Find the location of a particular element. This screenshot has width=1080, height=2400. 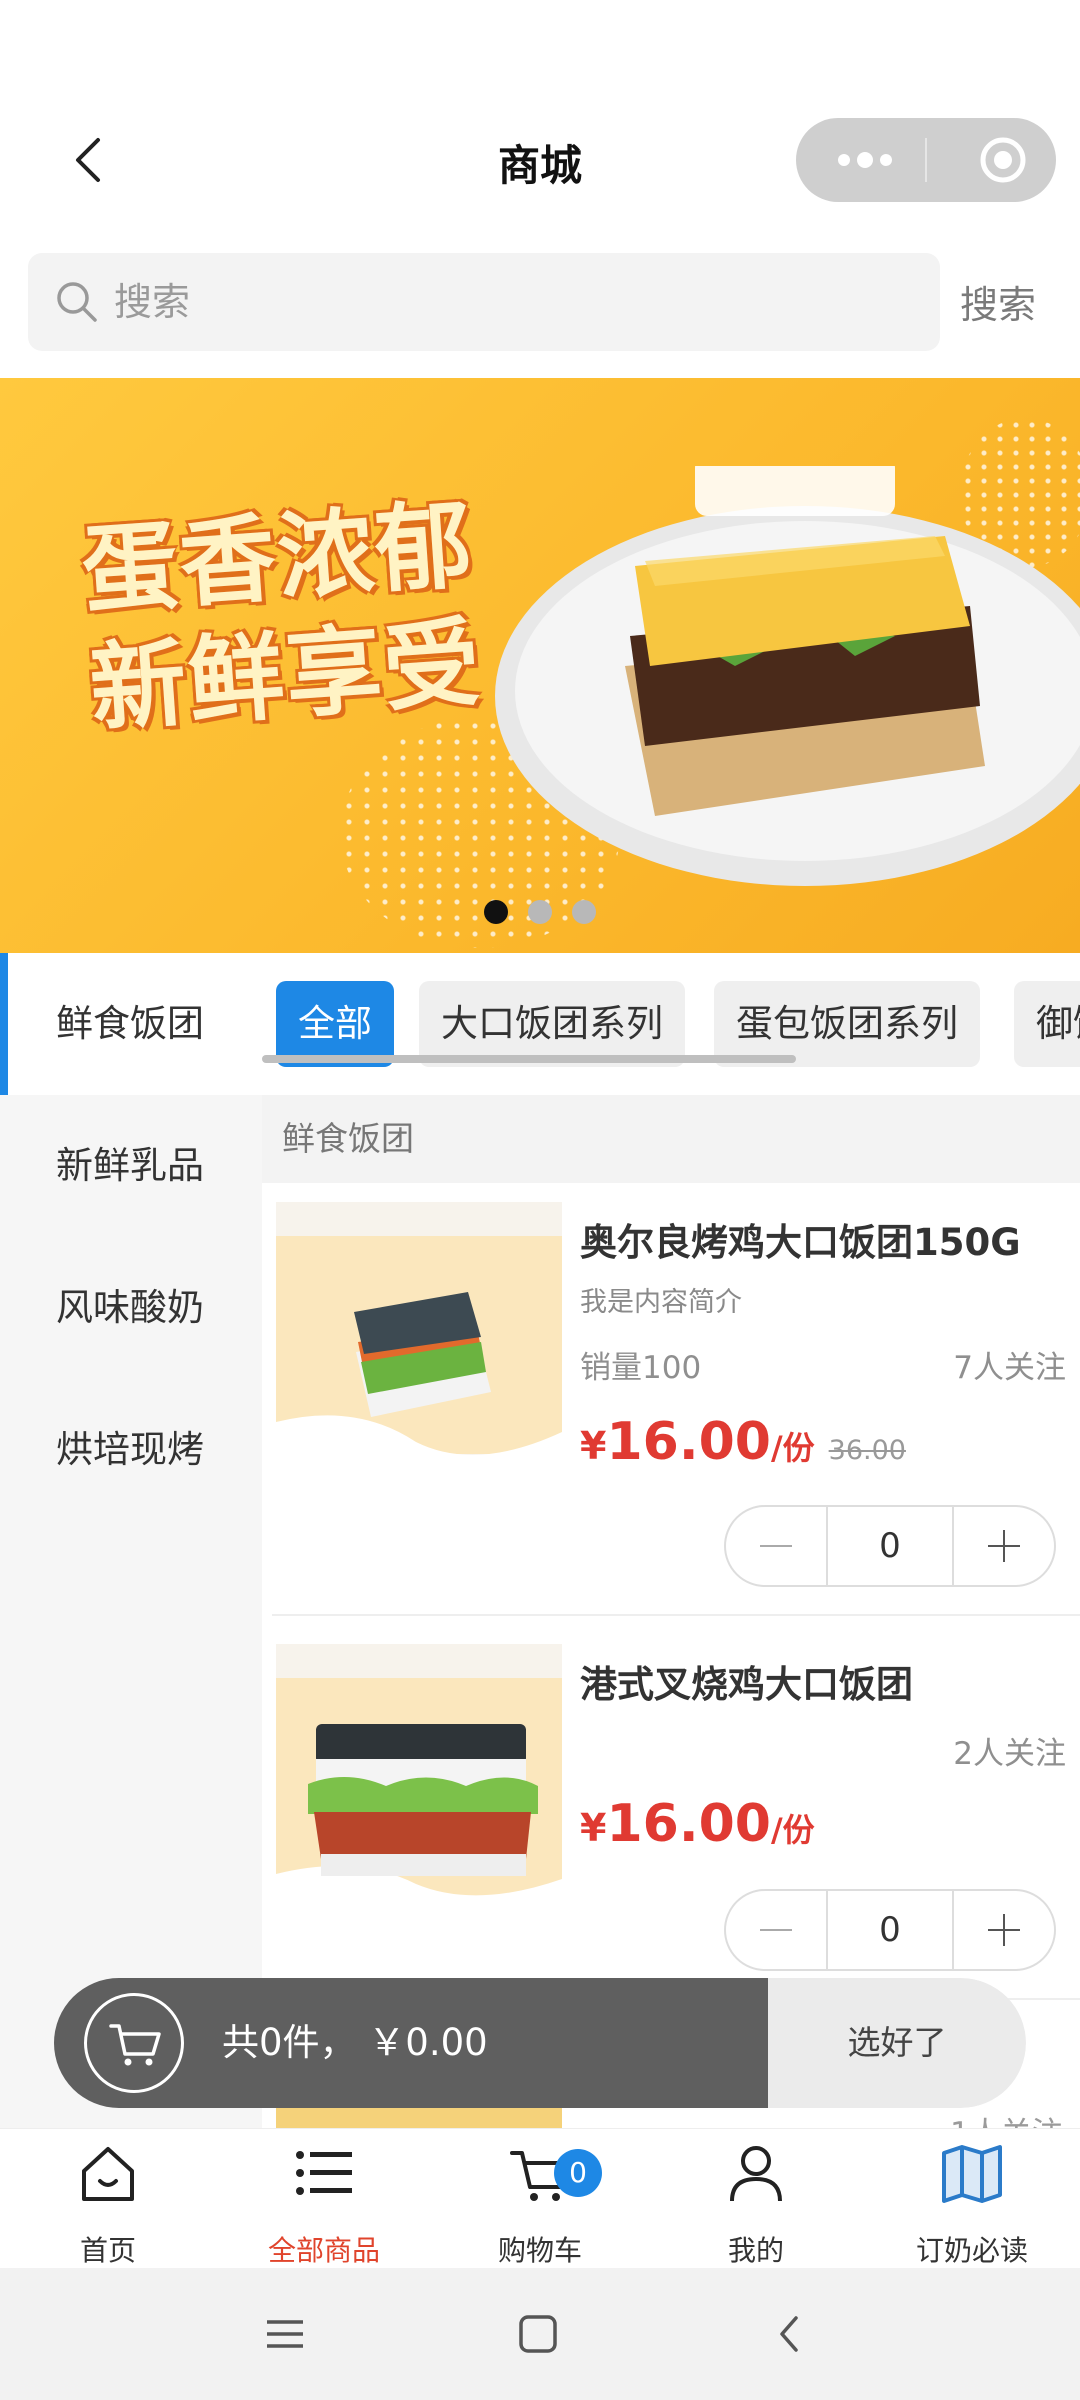

top-bar: 商城 is located at coordinates (540, 160).